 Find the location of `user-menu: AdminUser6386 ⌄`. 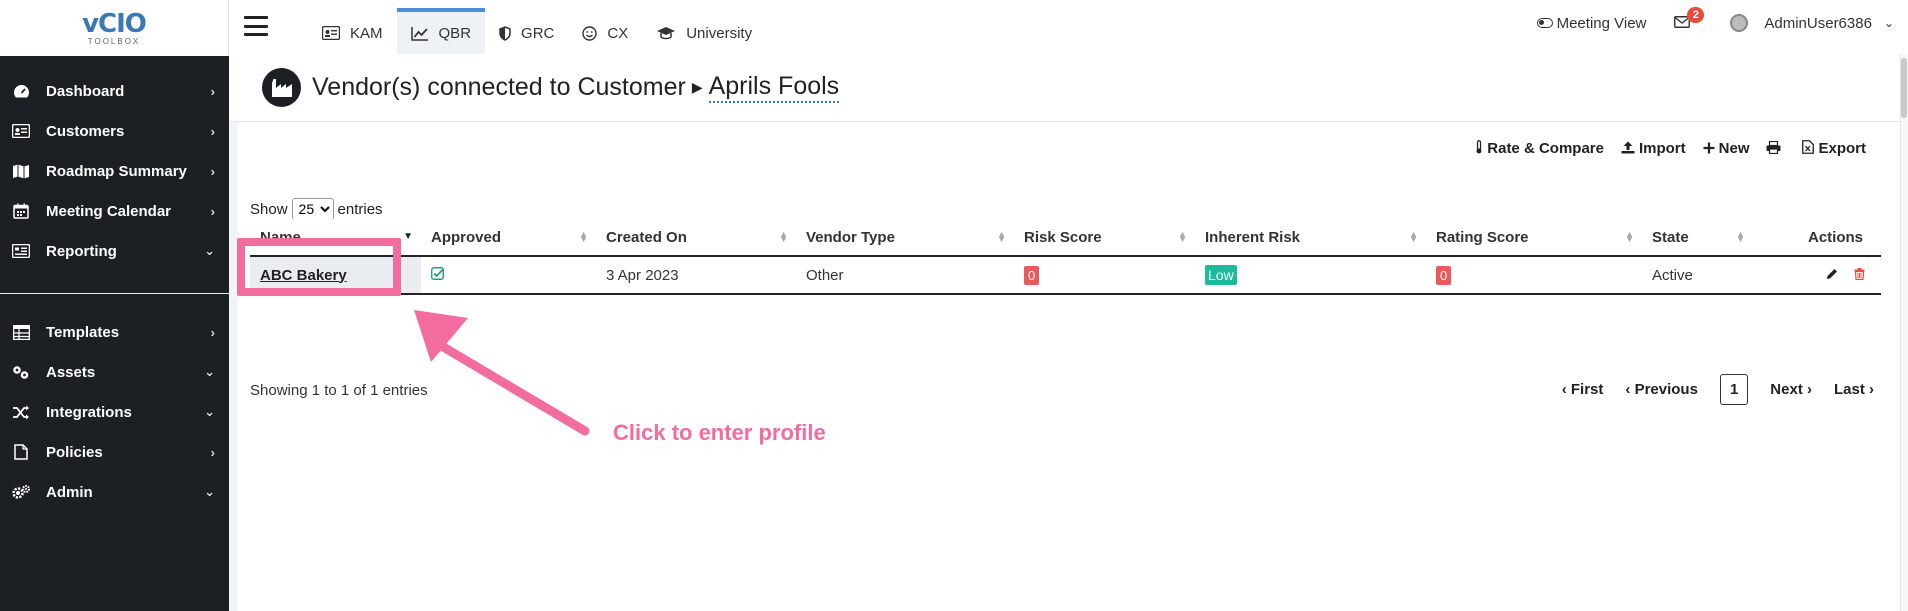

user-menu: AdminUser6386 ⌄ is located at coordinates (1812, 23).